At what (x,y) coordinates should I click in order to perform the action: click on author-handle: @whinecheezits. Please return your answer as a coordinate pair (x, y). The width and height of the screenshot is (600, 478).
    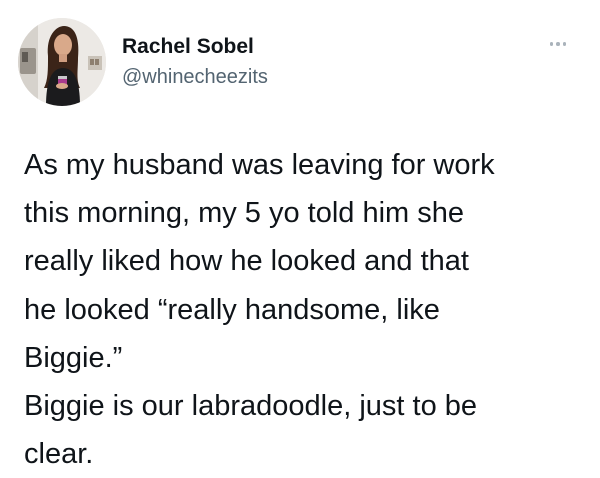
    Looking at the image, I should click on (195, 77).